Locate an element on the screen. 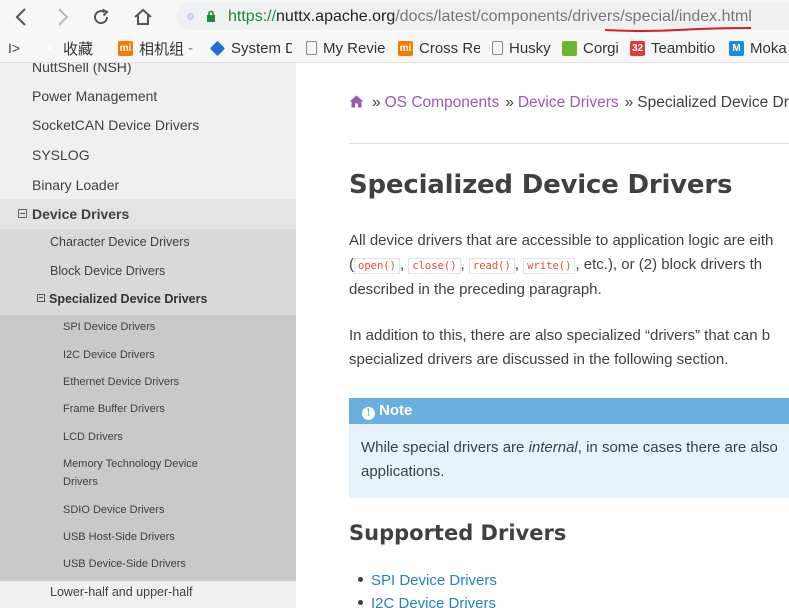 This screenshot has height=608, width=789. home-outline-icon is located at coordinates (143, 16).